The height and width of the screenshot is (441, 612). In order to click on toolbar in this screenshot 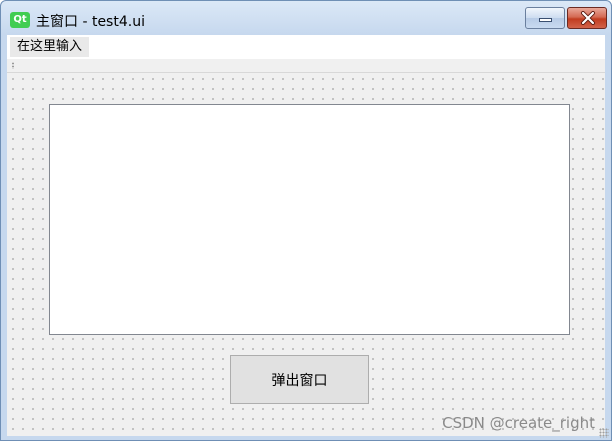, I will do `click(306, 66)`.